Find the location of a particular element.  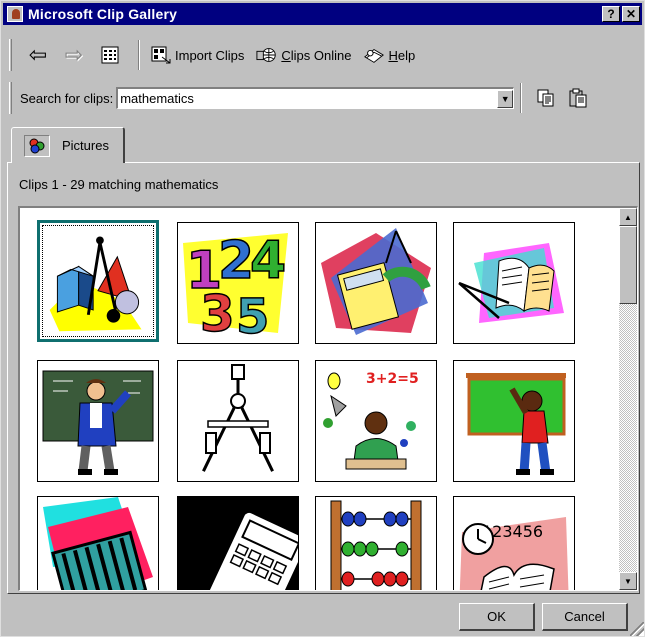

scroll-down-button: ▼ is located at coordinates (628, 581).